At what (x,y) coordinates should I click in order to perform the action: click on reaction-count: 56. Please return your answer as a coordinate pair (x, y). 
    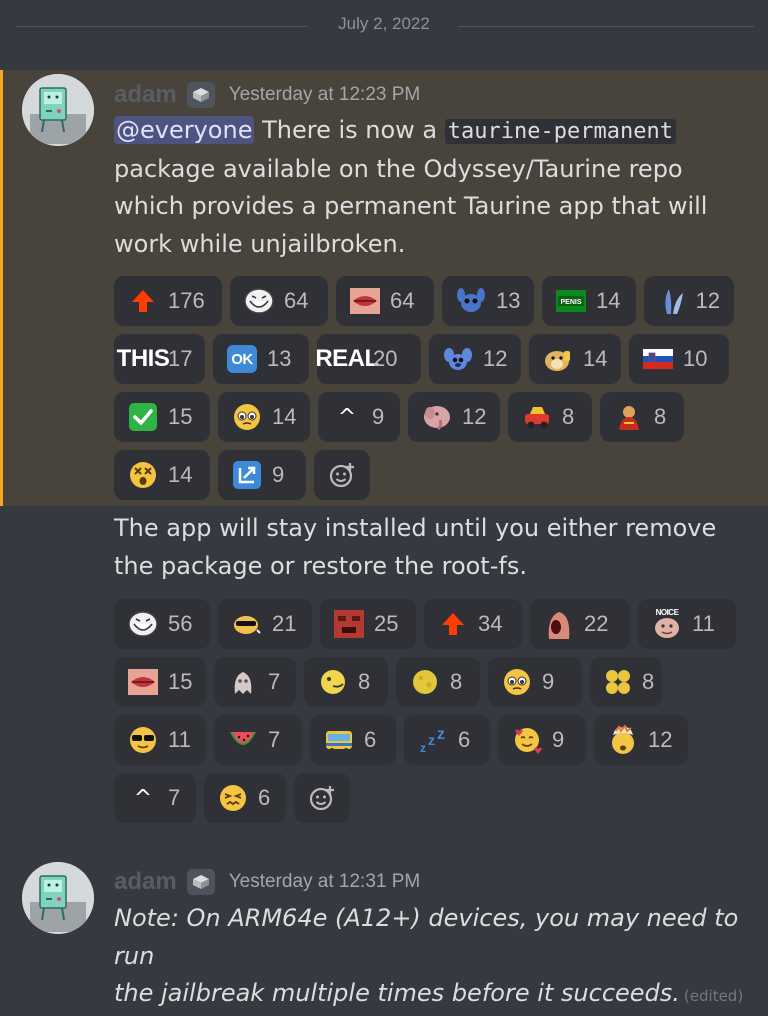
    Looking at the image, I should click on (180, 623).